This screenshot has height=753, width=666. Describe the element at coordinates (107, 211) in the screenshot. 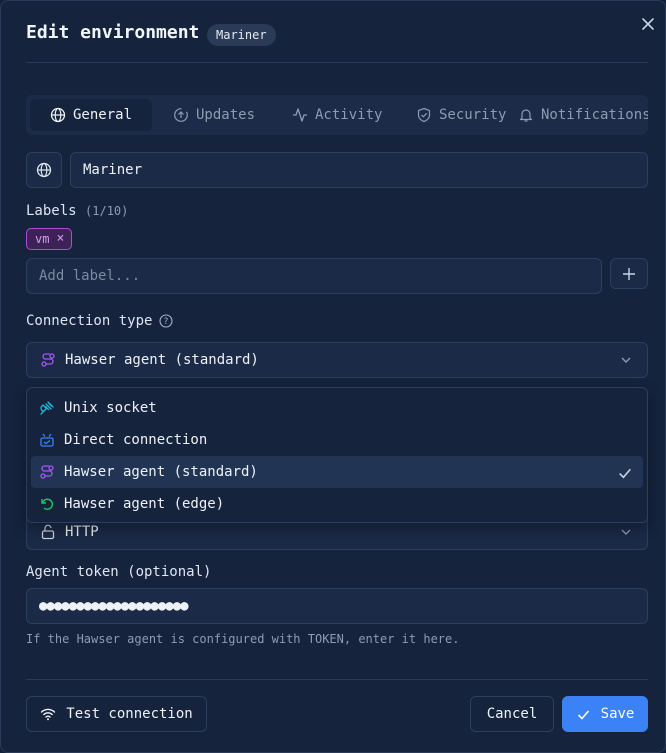

I see `labels-count: (1/10)` at that location.